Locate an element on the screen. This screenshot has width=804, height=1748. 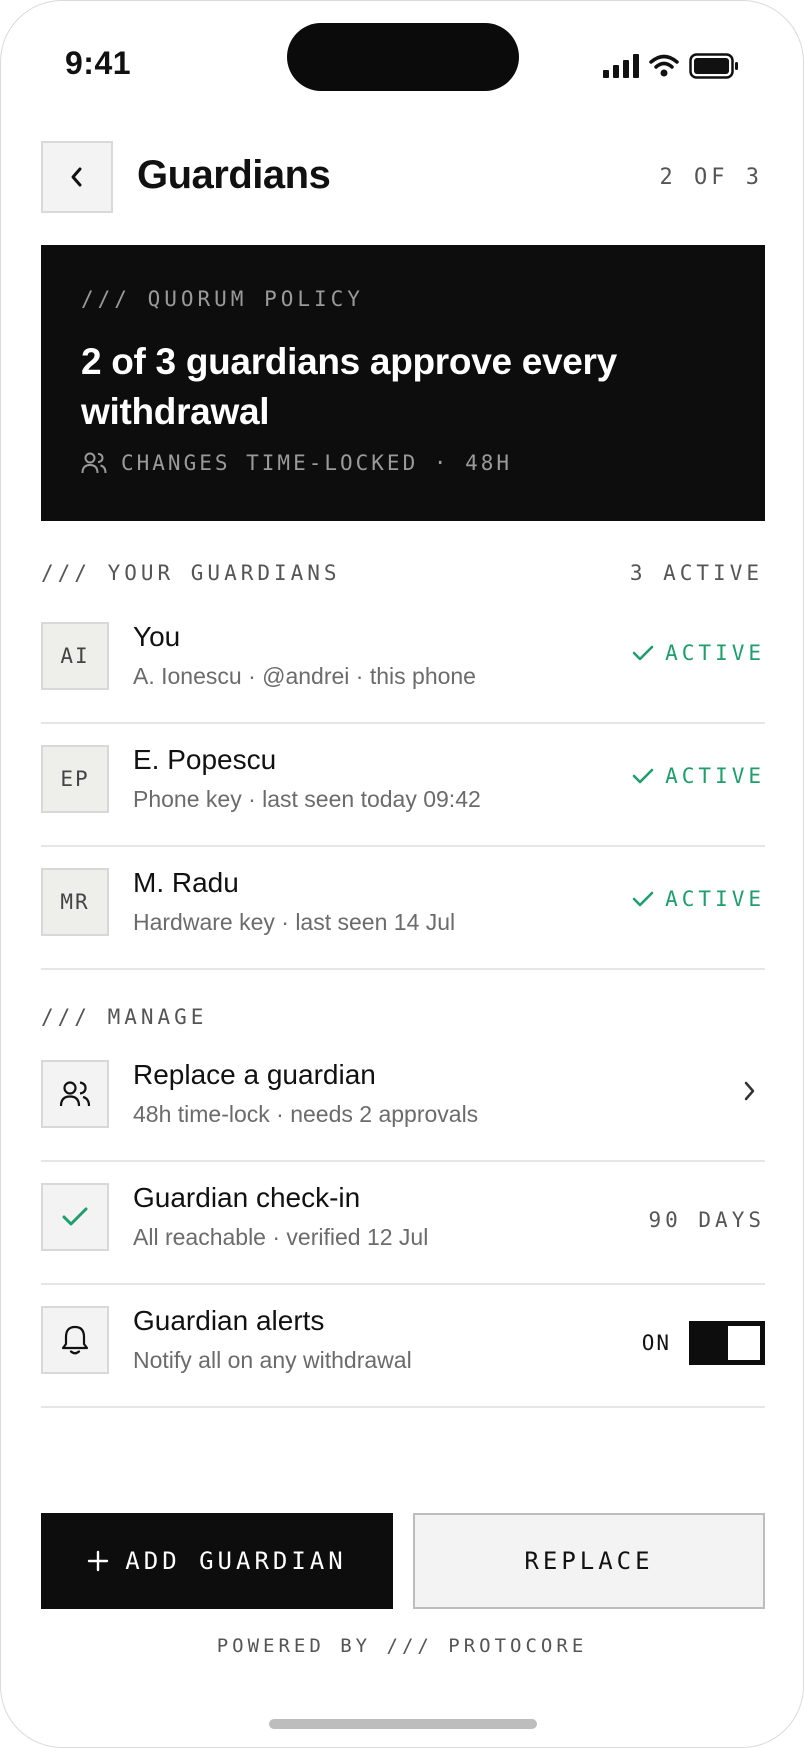
page-title: Guardians is located at coordinates (234, 175).